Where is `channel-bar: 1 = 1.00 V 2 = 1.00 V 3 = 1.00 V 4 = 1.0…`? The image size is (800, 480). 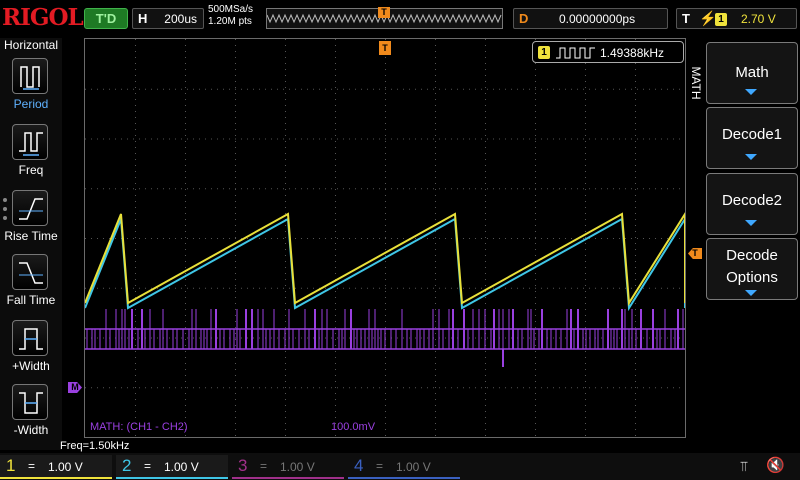 channel-bar: 1 = 1.00 V 2 = 1.00 V 3 = 1.00 V 4 = 1.0… is located at coordinates (400, 466).